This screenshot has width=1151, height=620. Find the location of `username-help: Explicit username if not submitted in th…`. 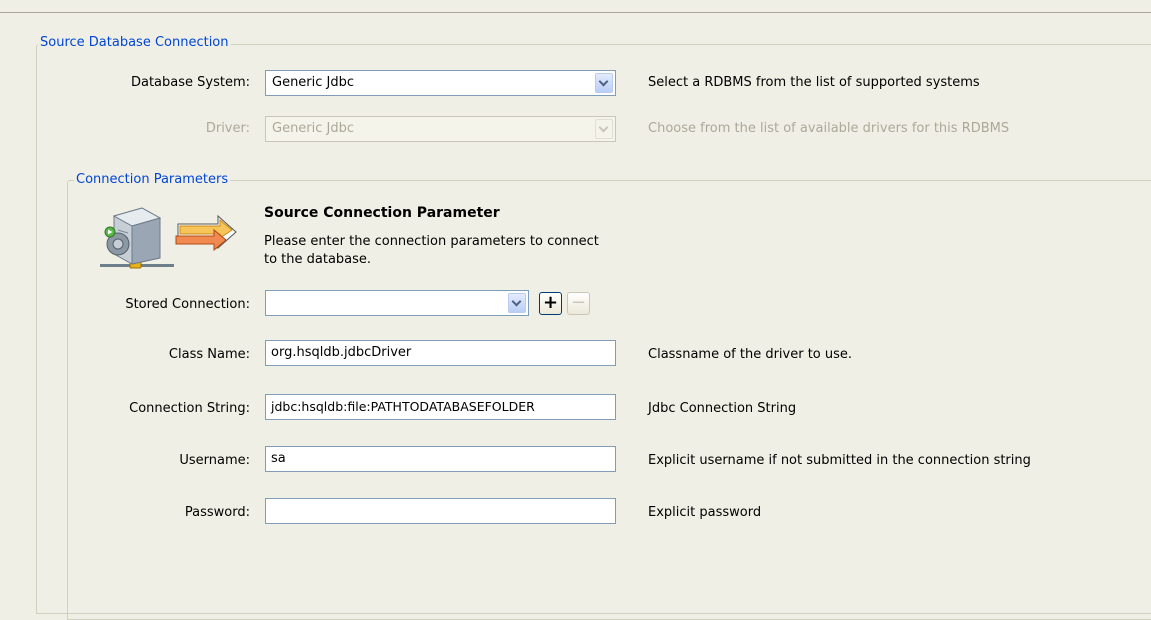

username-help: Explicit username if not submitted in th… is located at coordinates (839, 460).